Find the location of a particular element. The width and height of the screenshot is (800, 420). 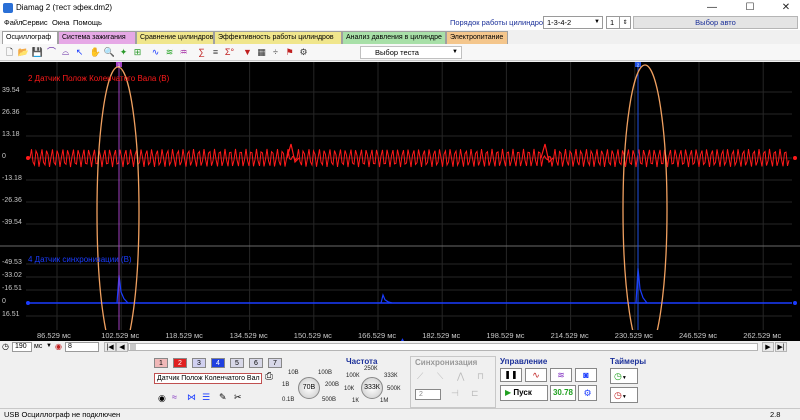

rewind-icon: |◀ is located at coordinates (110, 347).